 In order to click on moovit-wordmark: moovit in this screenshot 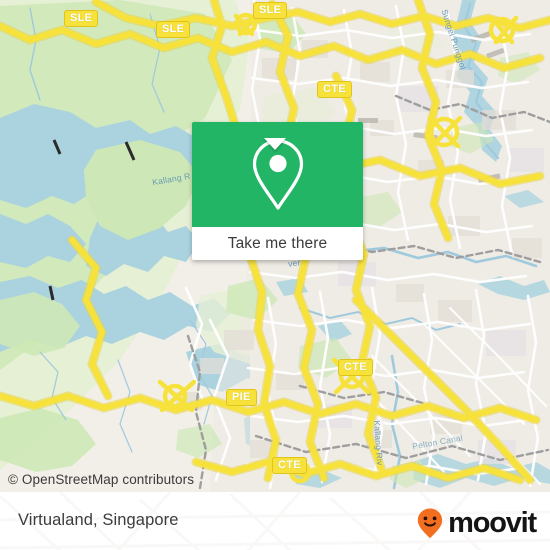, I will do `click(492, 522)`.